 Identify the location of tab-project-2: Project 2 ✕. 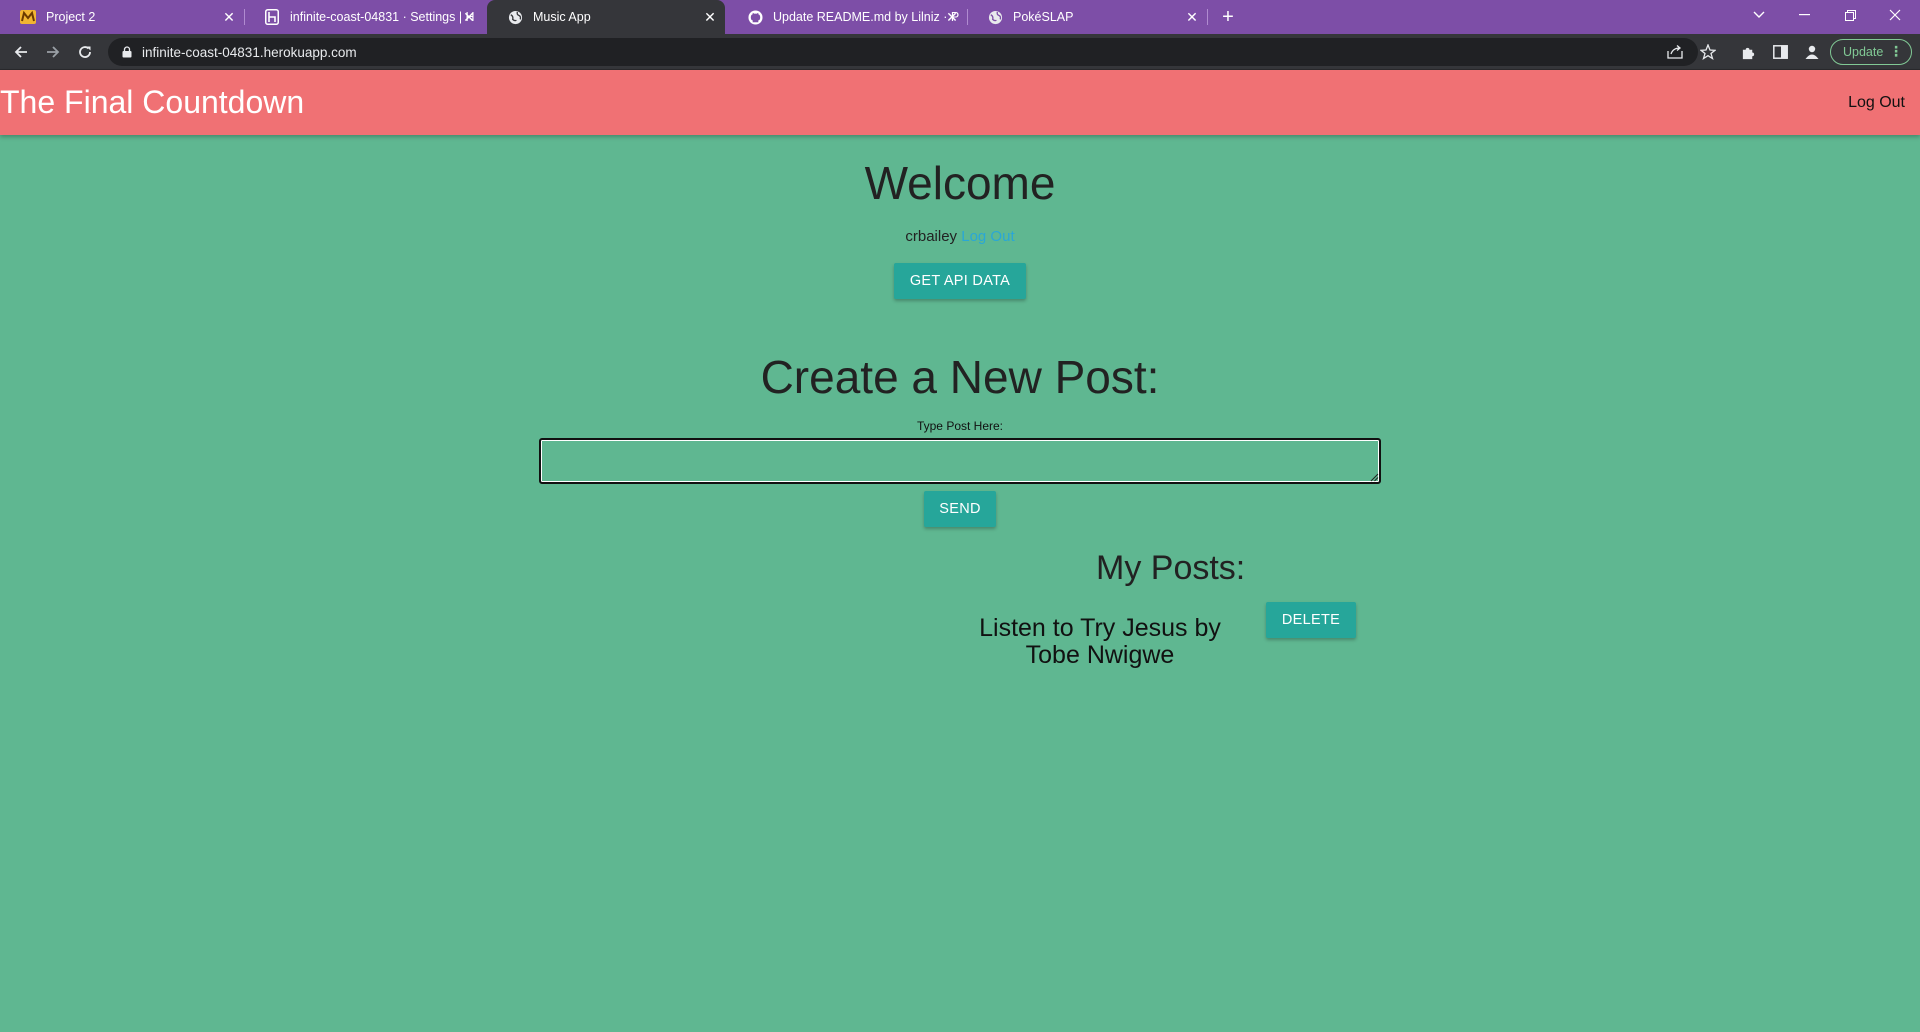
(122, 17).